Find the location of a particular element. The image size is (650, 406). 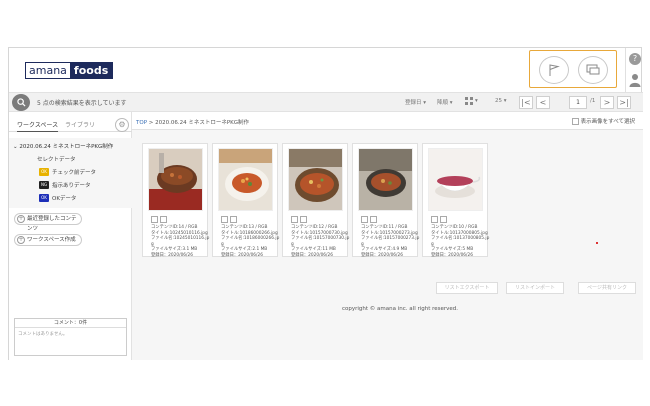

recent-contents-button: + 最近登録したコンテンツ is located at coordinates (48, 222).